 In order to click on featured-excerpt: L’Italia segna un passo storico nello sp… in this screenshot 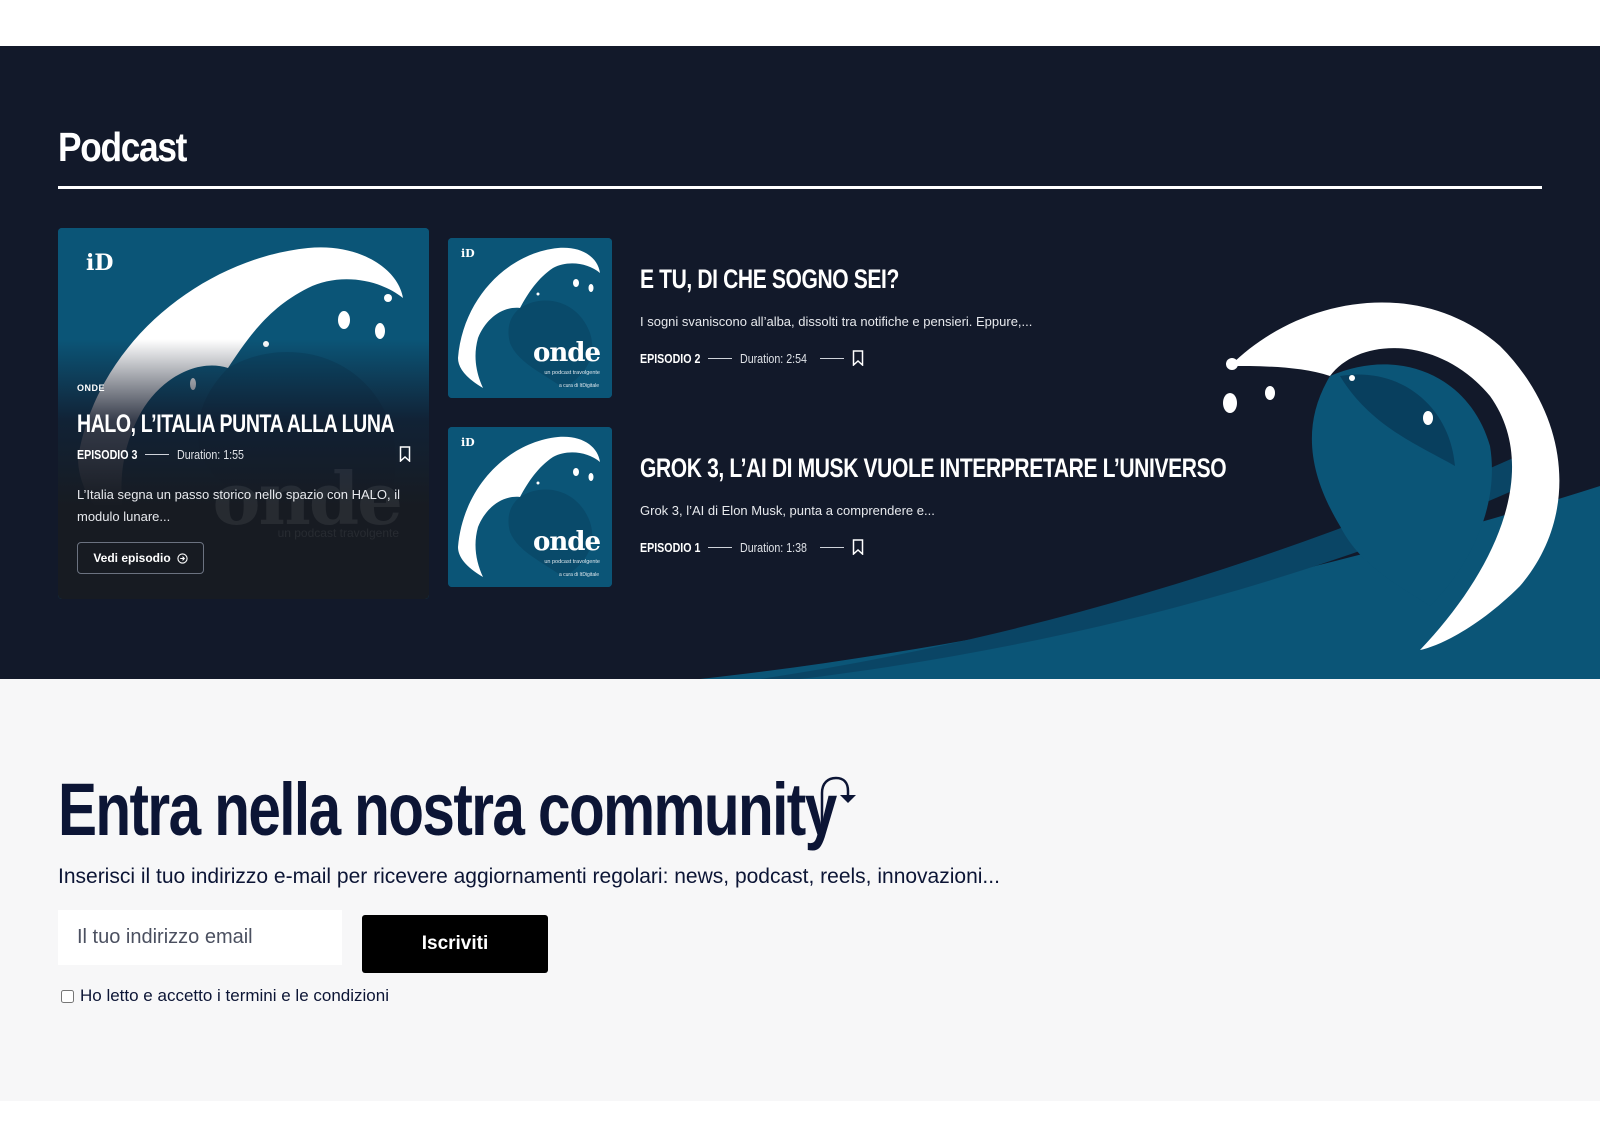, I will do `click(239, 505)`.